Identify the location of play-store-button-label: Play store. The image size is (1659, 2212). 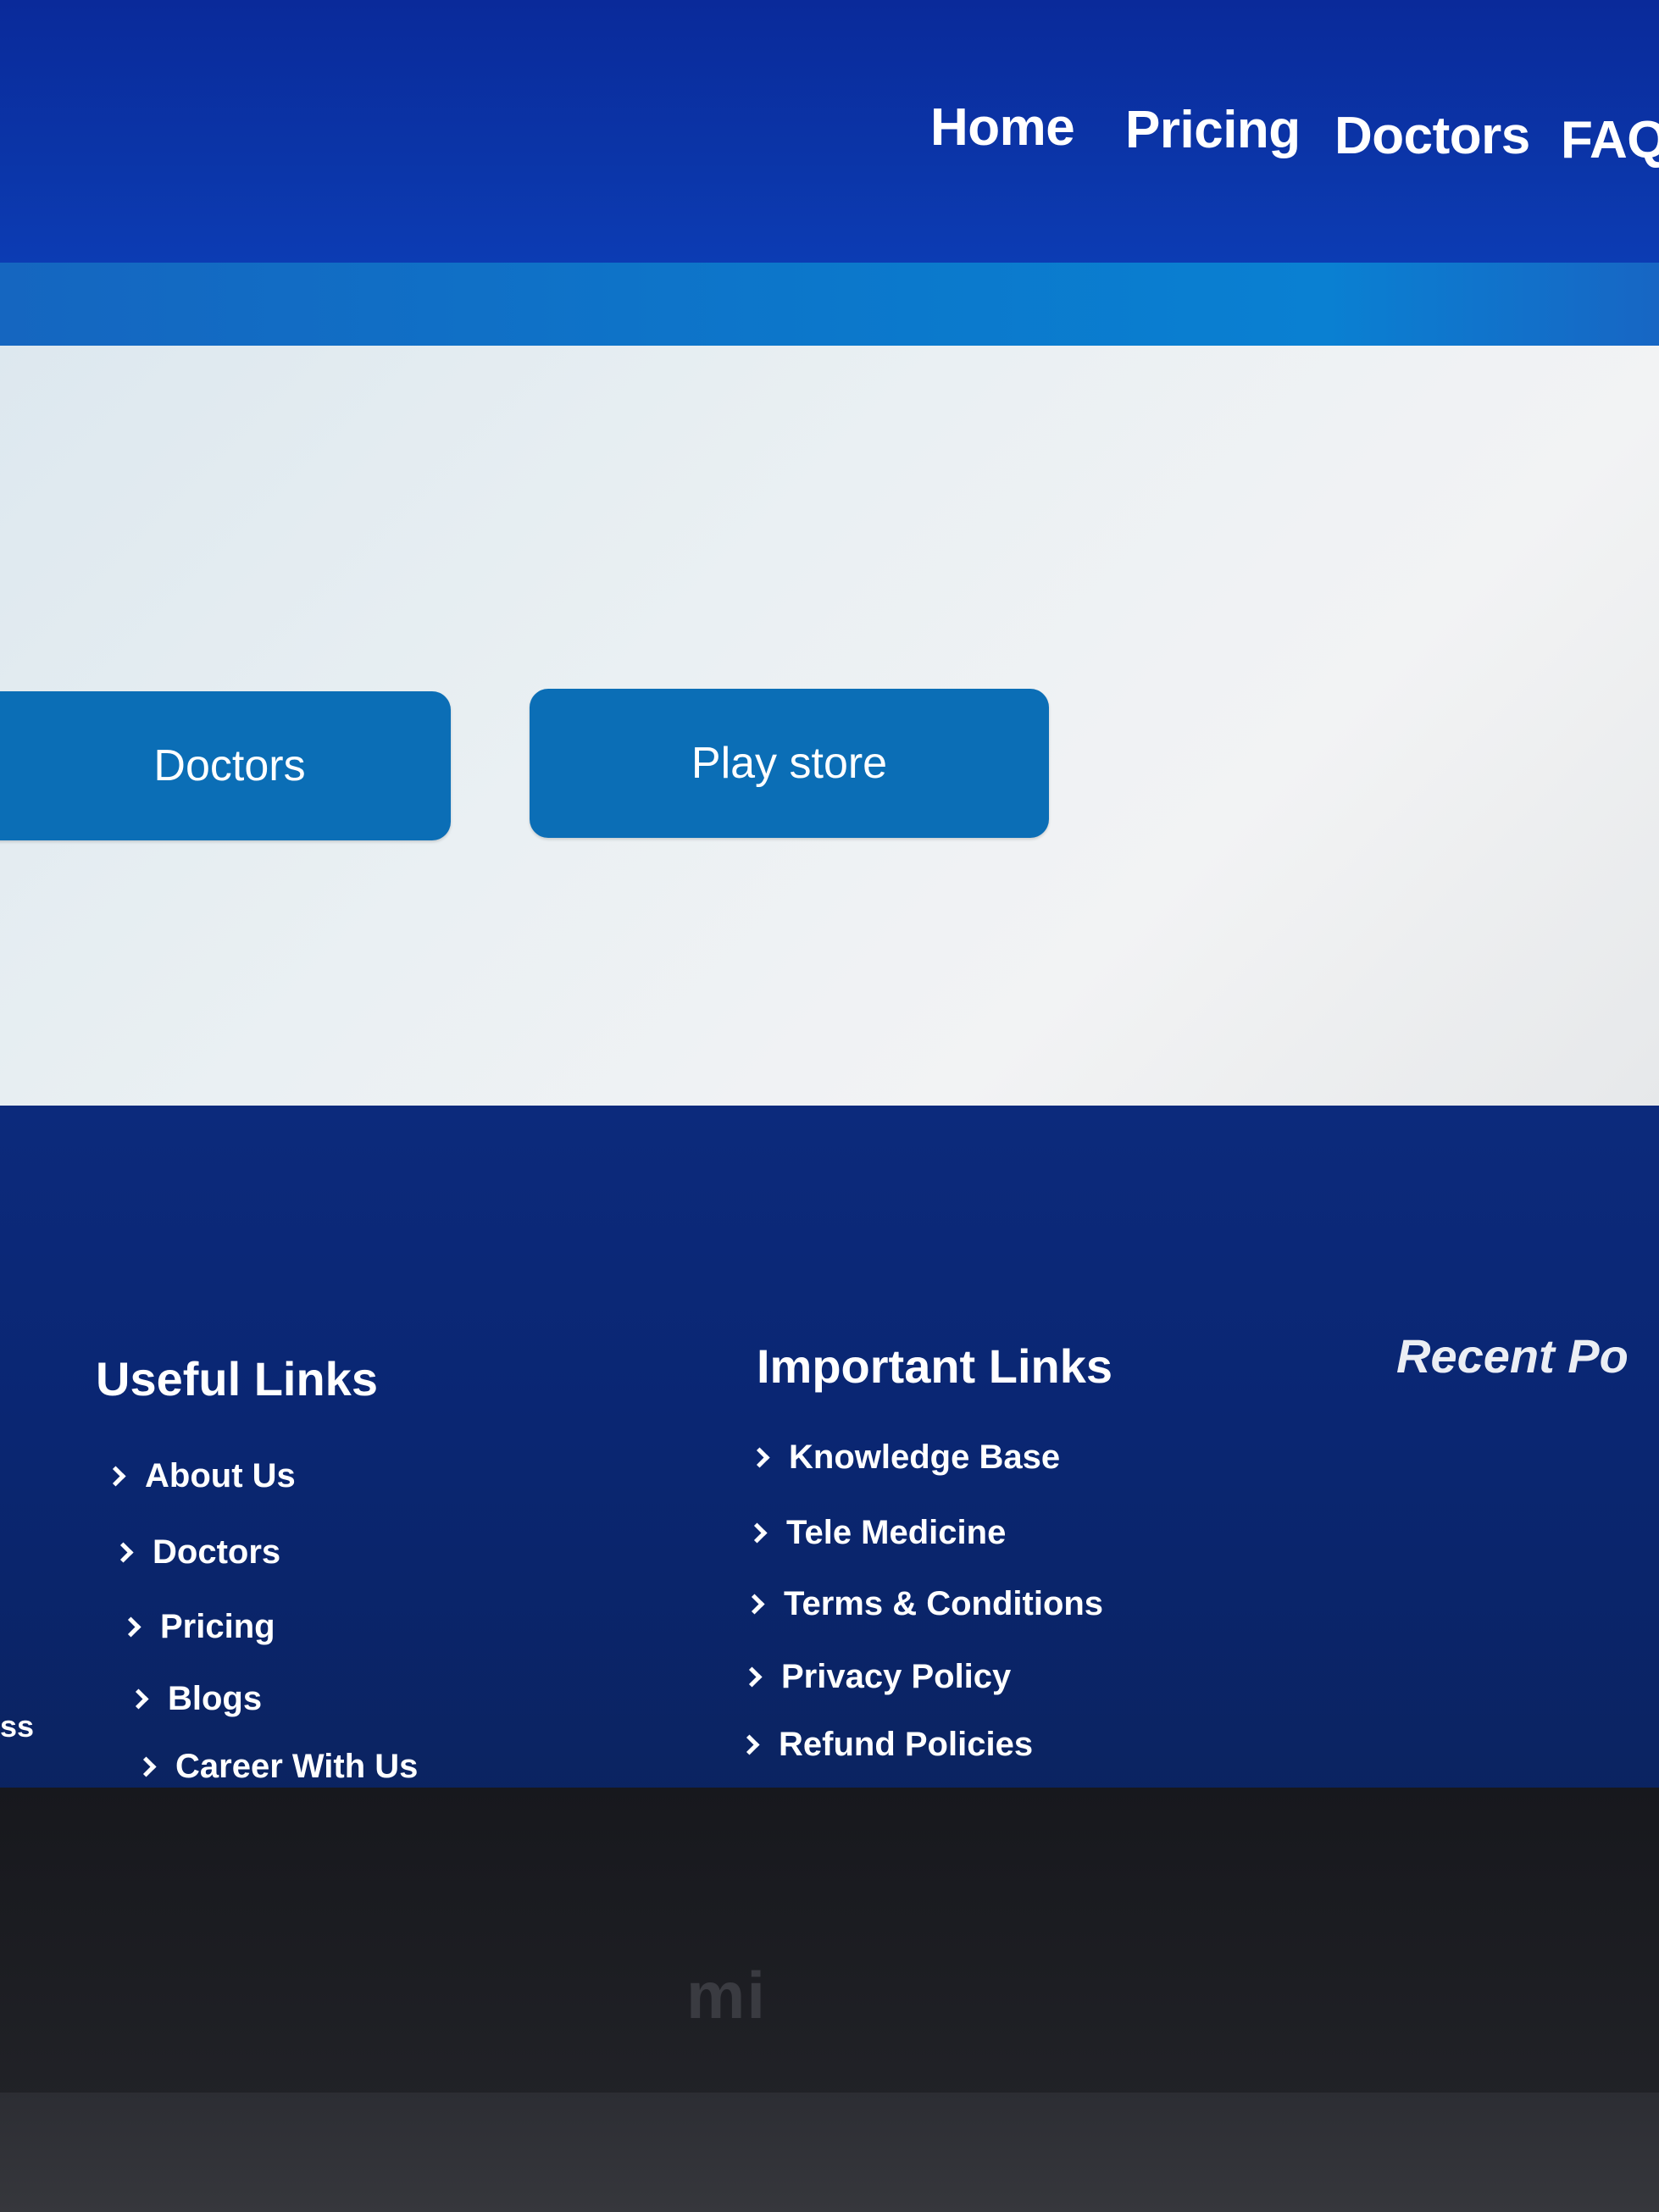
(789, 763).